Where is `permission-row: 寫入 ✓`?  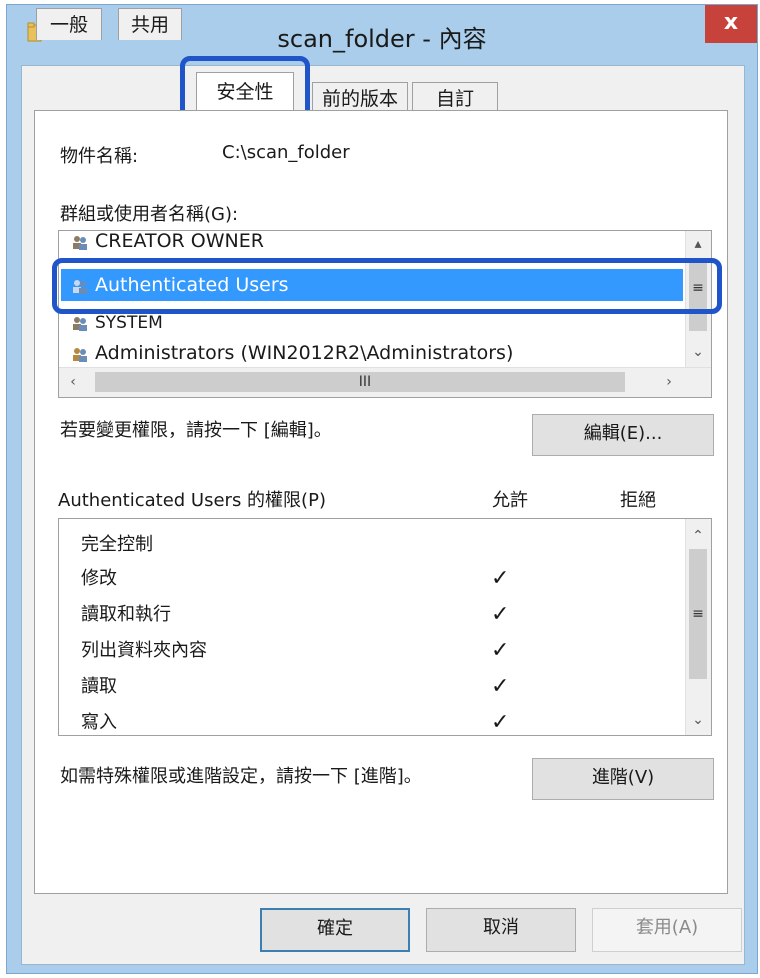
permission-row: 寫入 ✓ is located at coordinates (381, 720).